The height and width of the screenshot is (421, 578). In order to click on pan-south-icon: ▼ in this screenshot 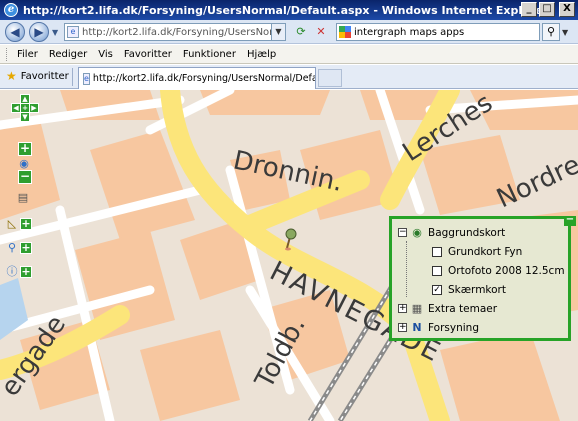, I will do `click(25, 117)`.